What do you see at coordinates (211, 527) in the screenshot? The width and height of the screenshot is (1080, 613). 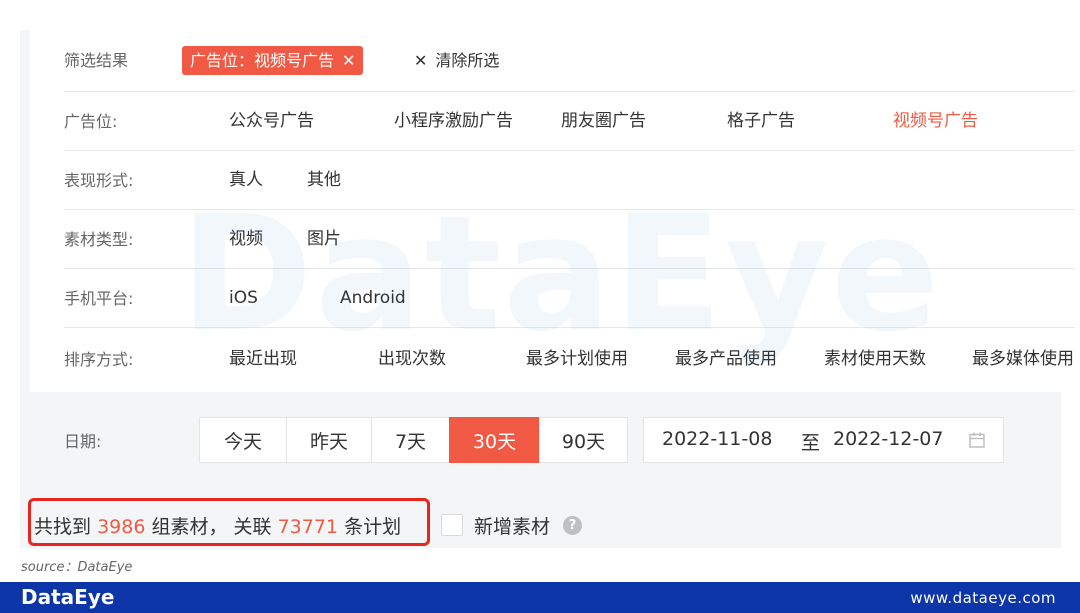 I see `stats-middle: 组素材， 关联` at bounding box center [211, 527].